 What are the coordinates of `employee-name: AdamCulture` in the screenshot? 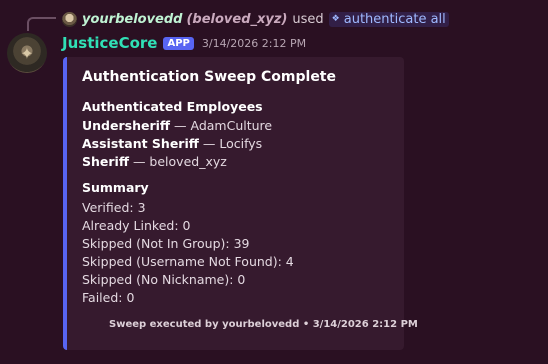 It's located at (231, 125).